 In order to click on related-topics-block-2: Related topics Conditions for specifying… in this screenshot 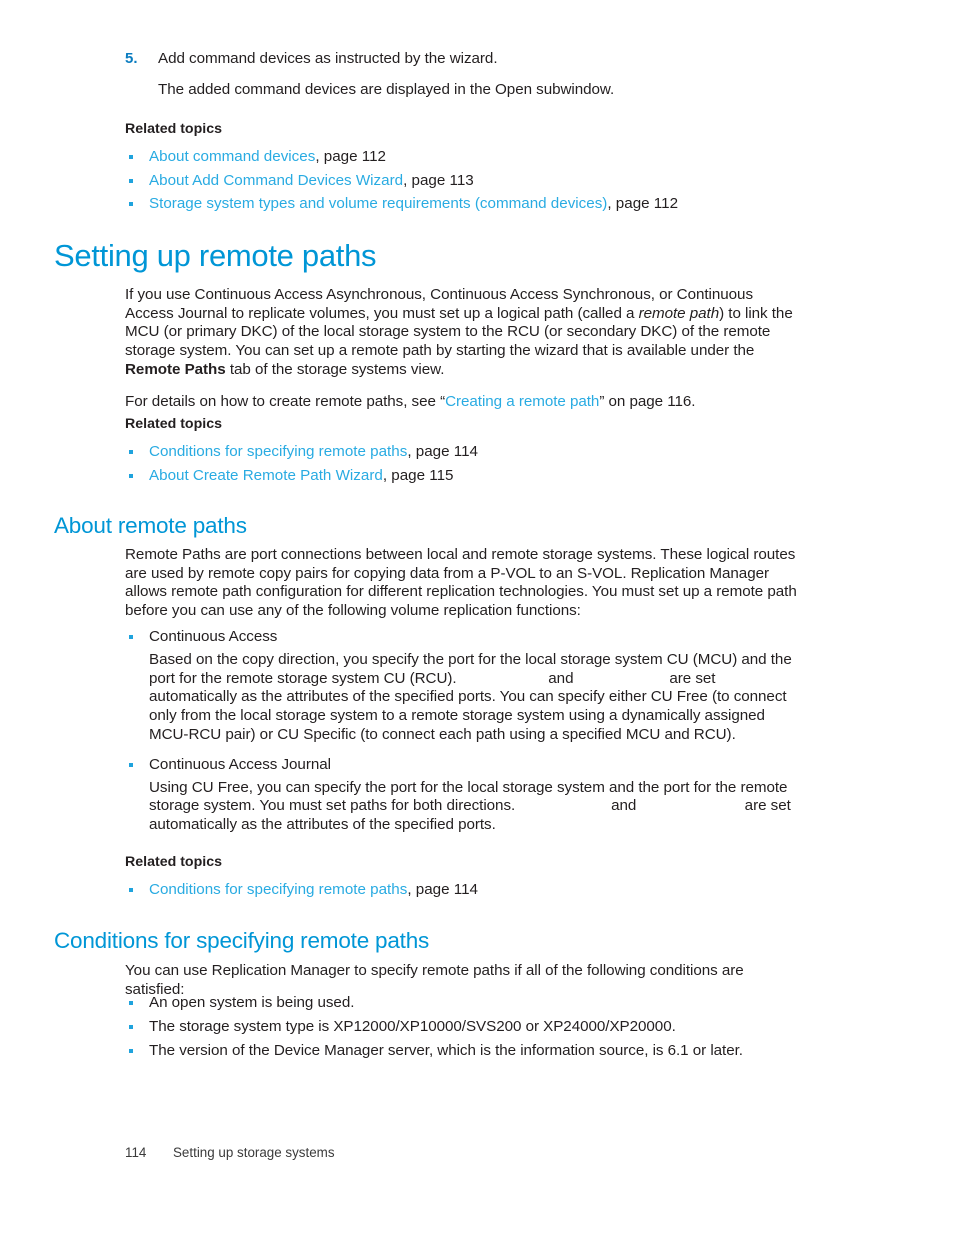, I will do `click(475, 451)`.